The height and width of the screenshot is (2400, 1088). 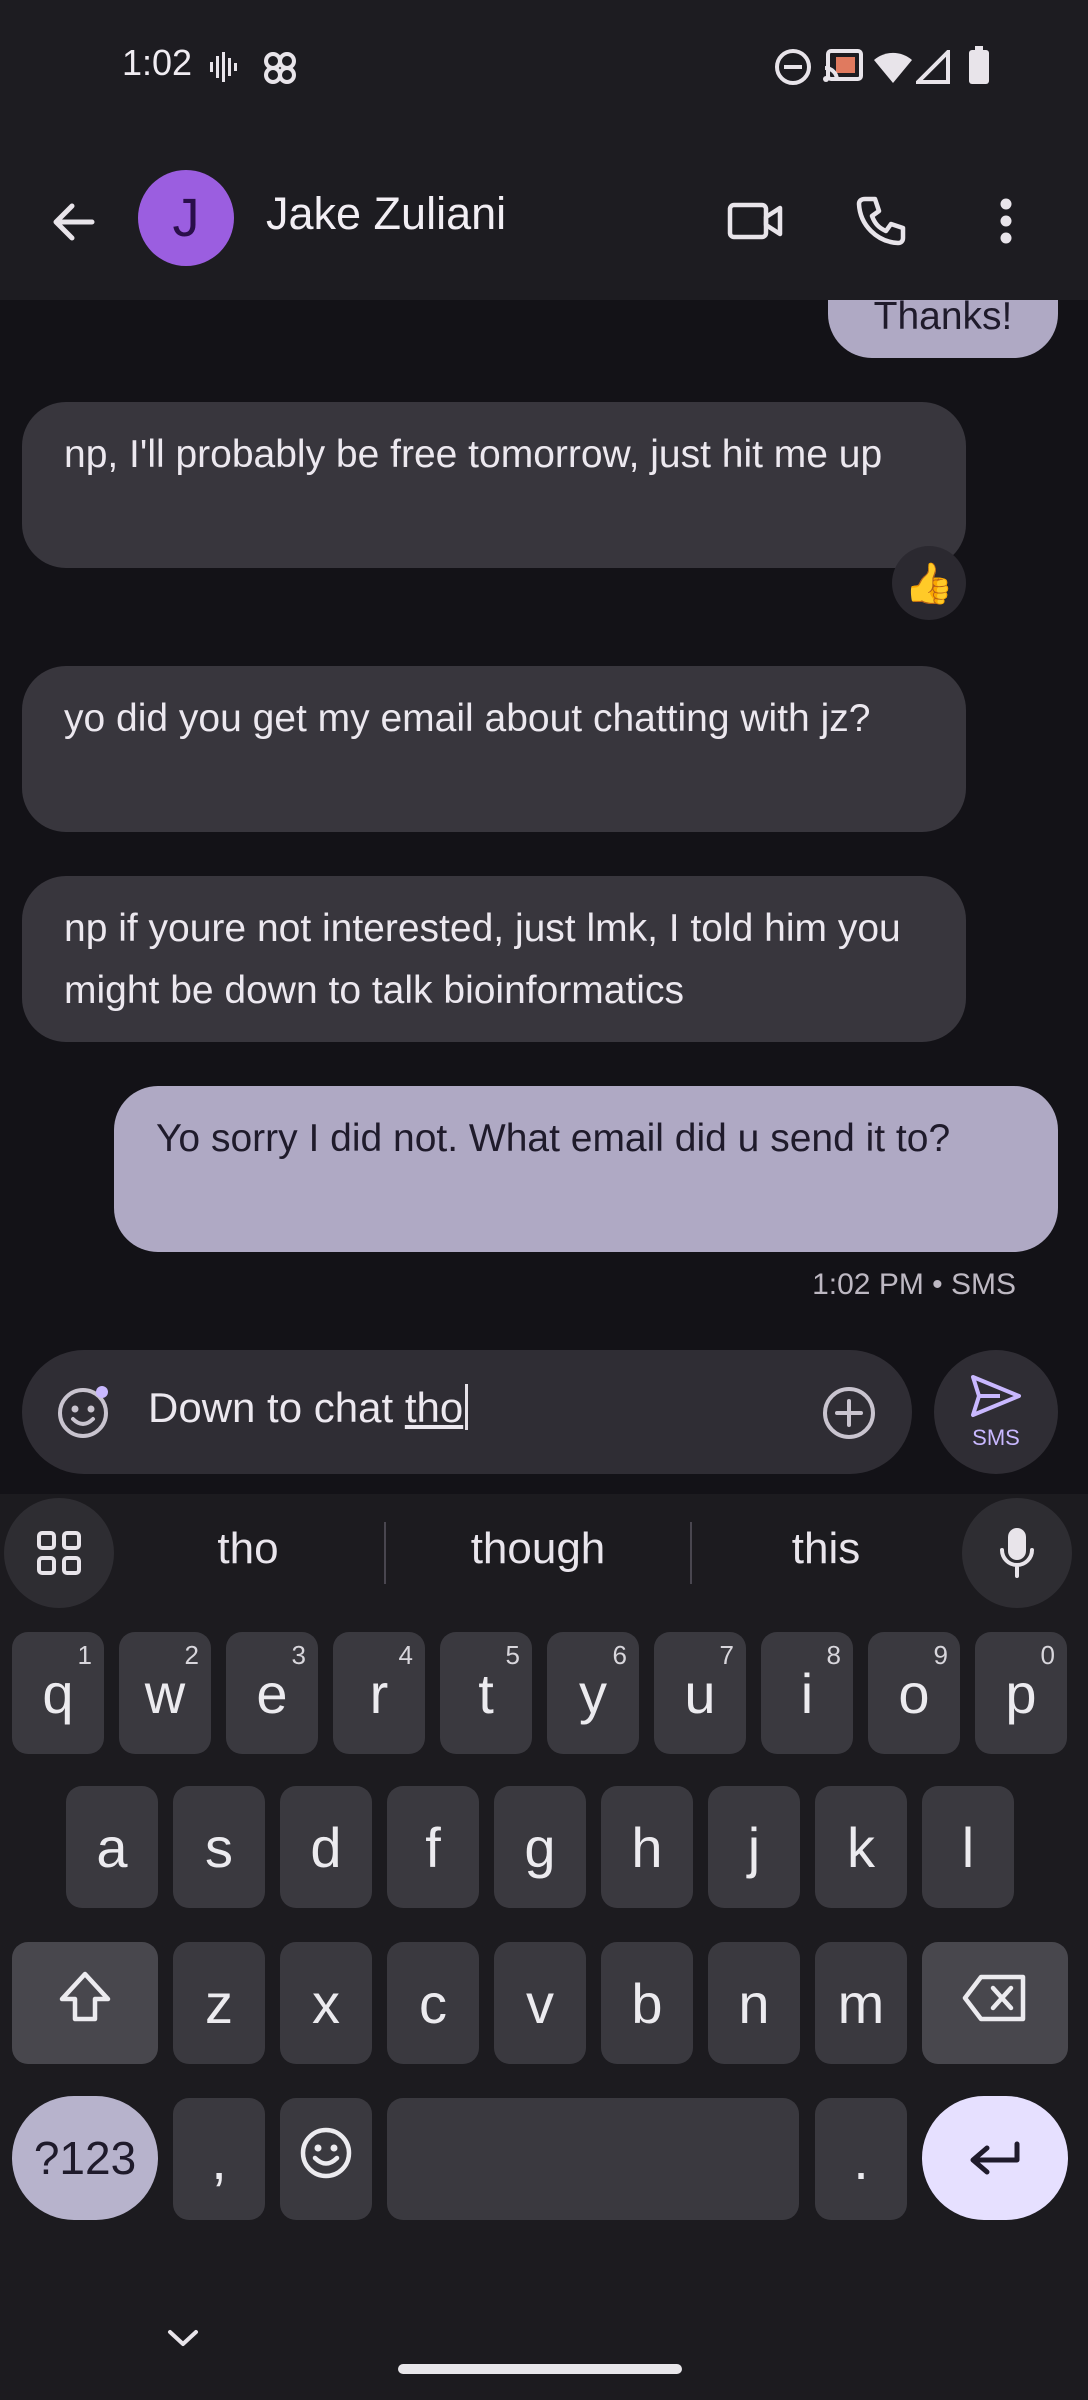 What do you see at coordinates (540, 2369) in the screenshot?
I see `gesture-nav-handle` at bounding box center [540, 2369].